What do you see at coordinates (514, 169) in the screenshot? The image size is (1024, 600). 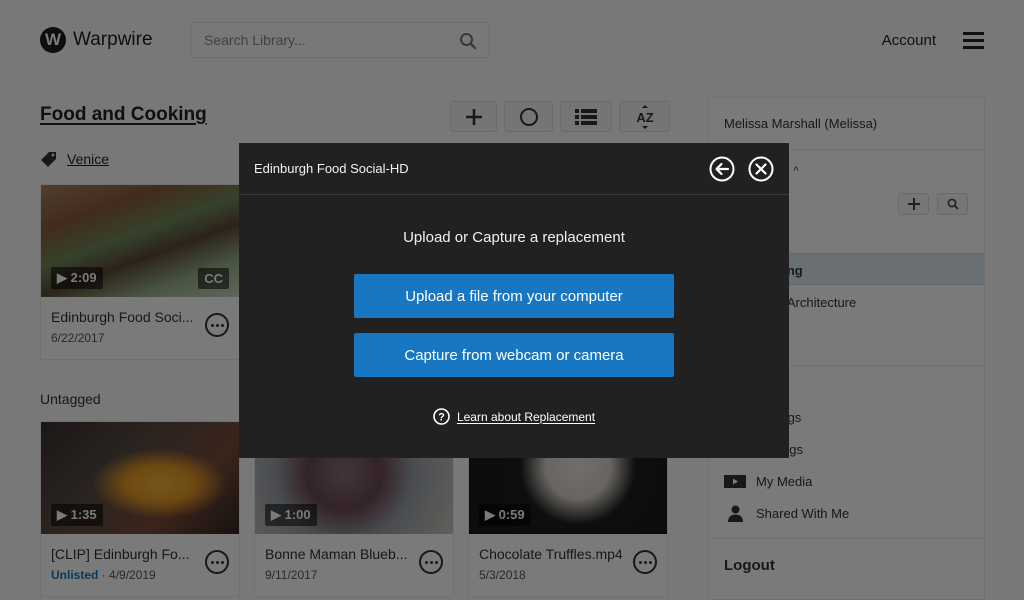 I see `modal-header: Edinburgh Food Social-HD` at bounding box center [514, 169].